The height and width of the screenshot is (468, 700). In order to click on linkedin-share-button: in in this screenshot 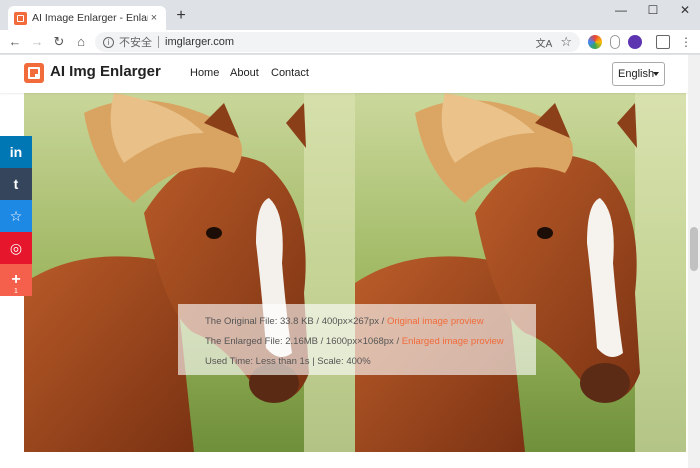, I will do `click(16, 152)`.